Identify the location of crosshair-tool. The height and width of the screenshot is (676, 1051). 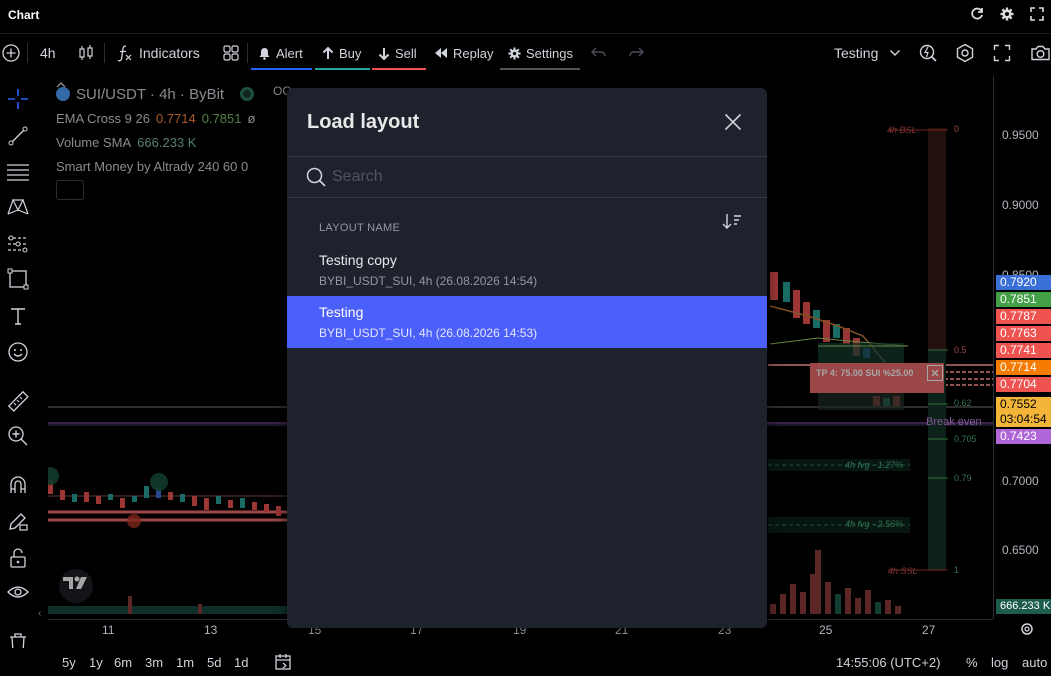
(18, 99).